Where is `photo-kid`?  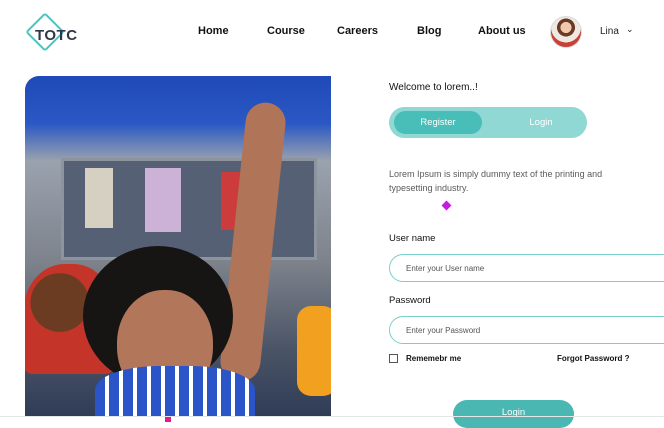 photo-kid is located at coordinates (314, 351).